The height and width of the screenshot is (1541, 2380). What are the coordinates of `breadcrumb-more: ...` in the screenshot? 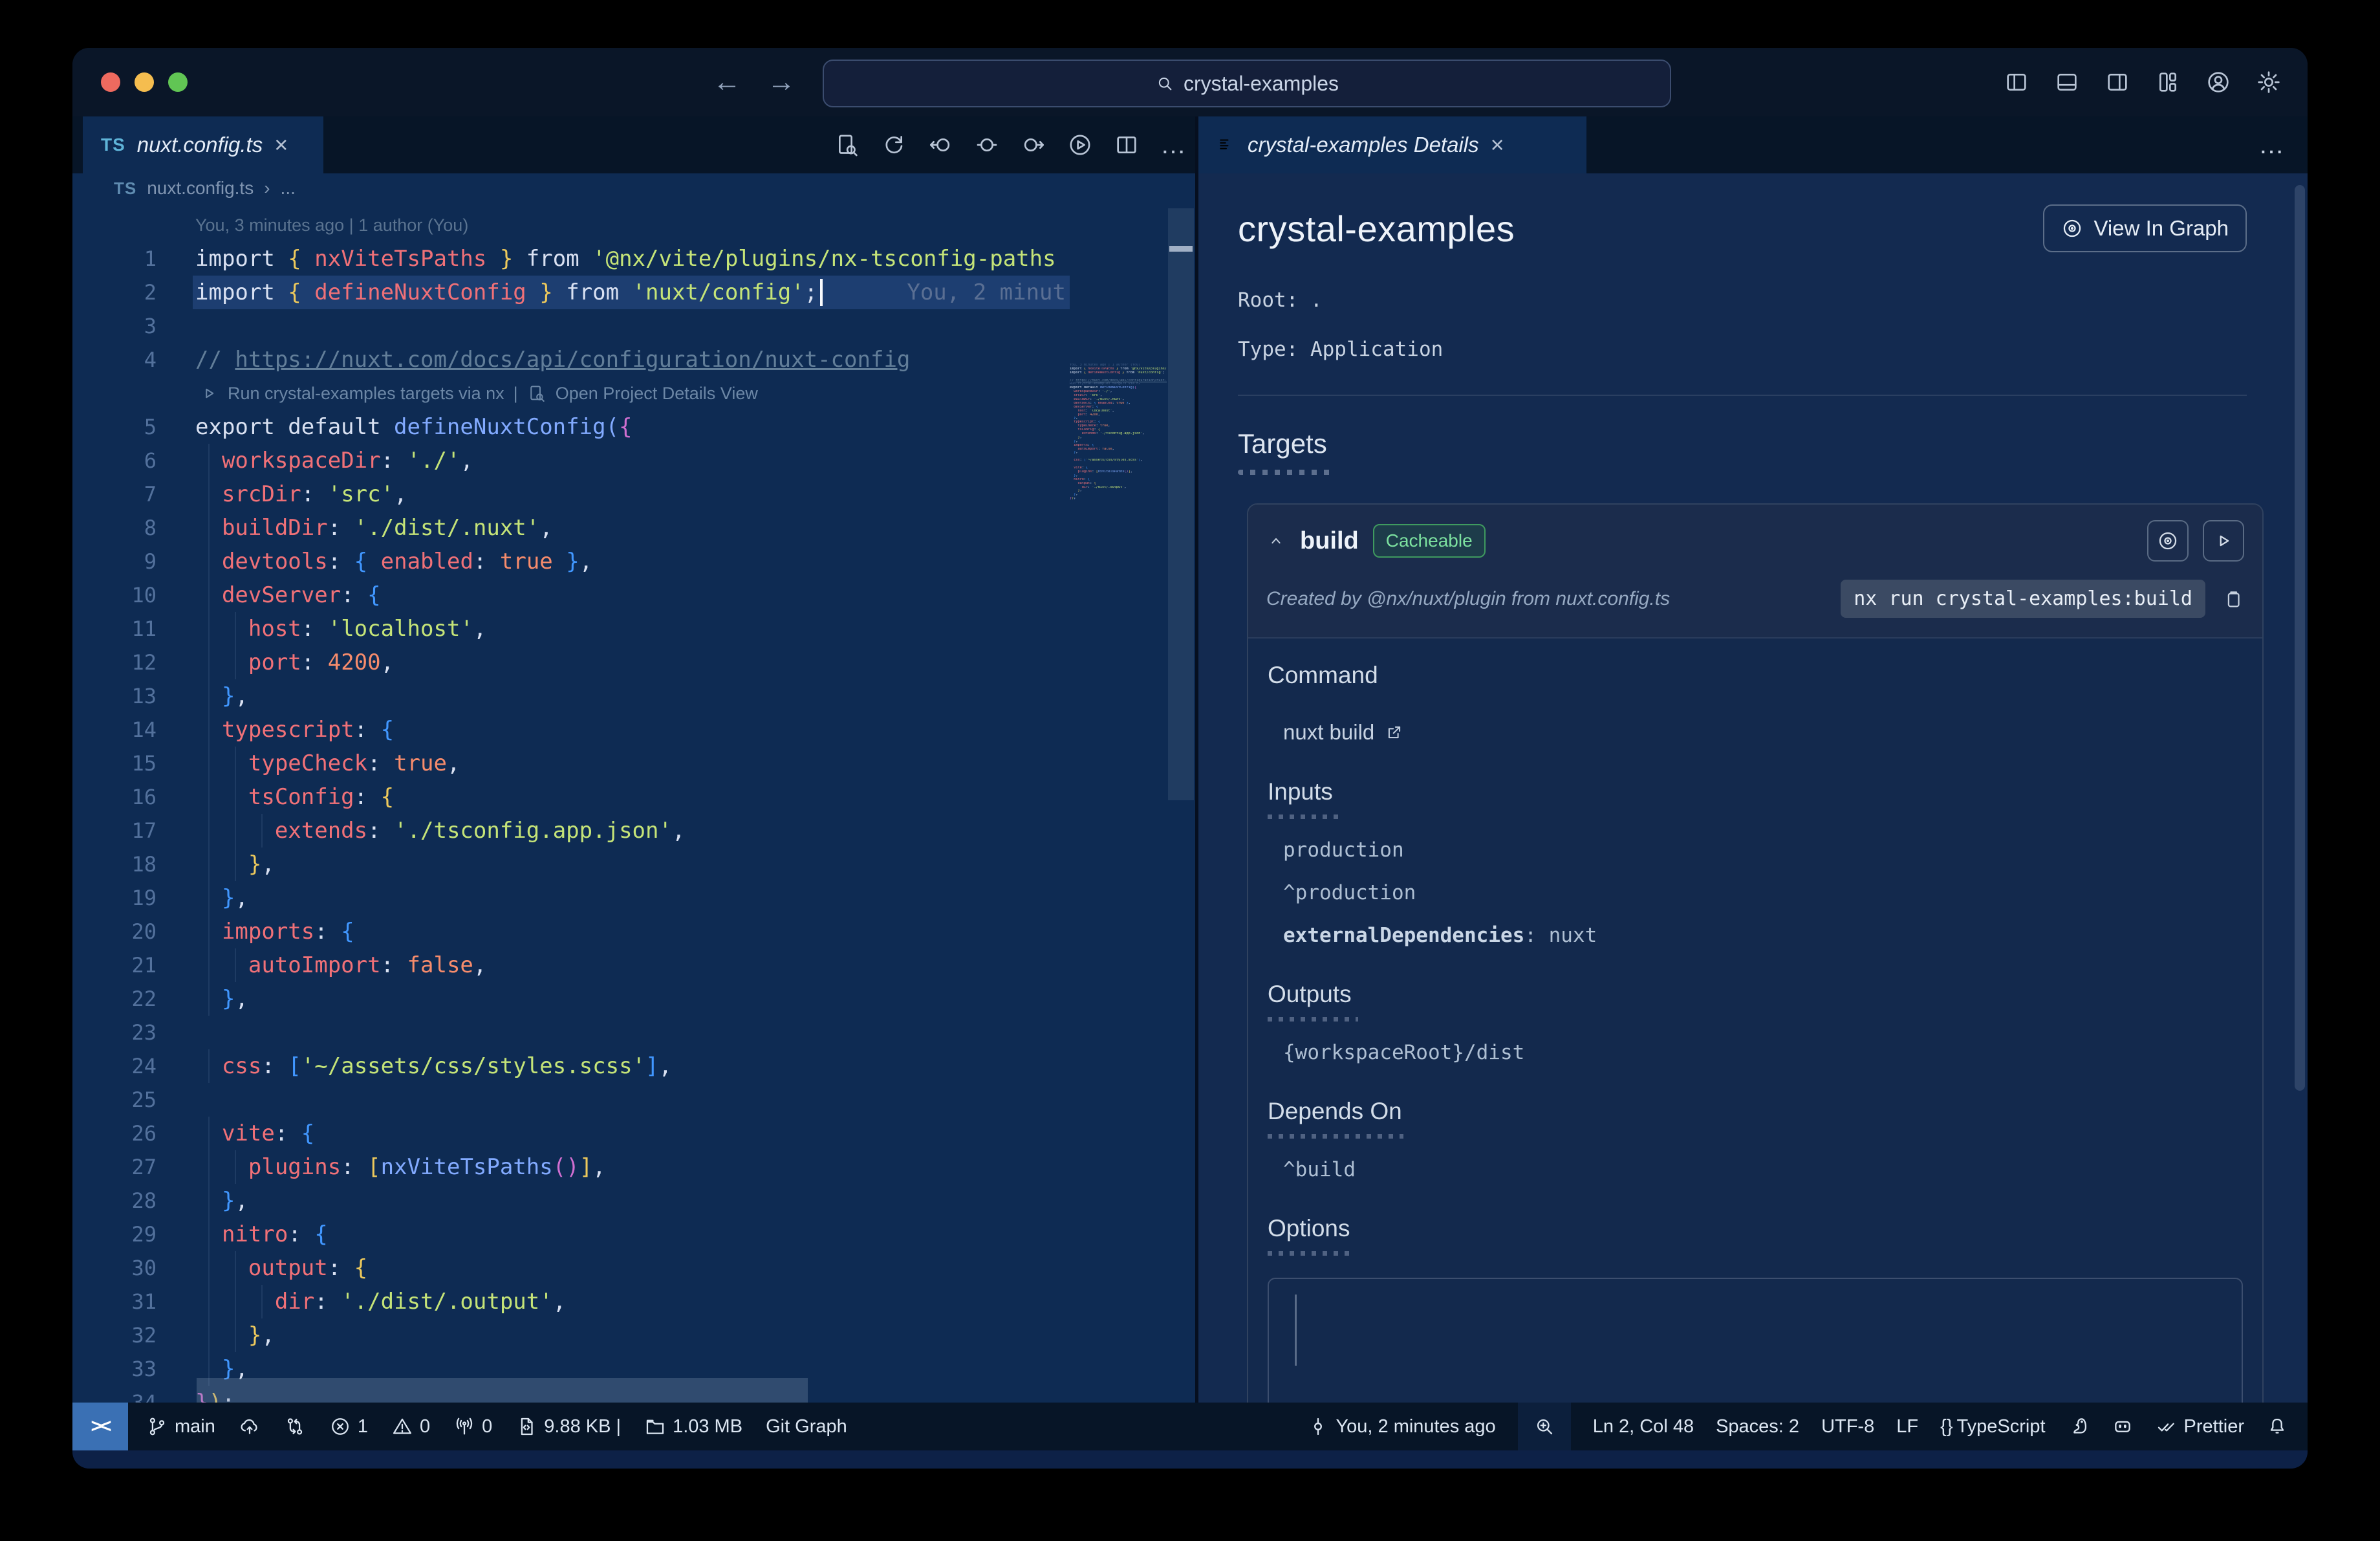 It's located at (288, 188).